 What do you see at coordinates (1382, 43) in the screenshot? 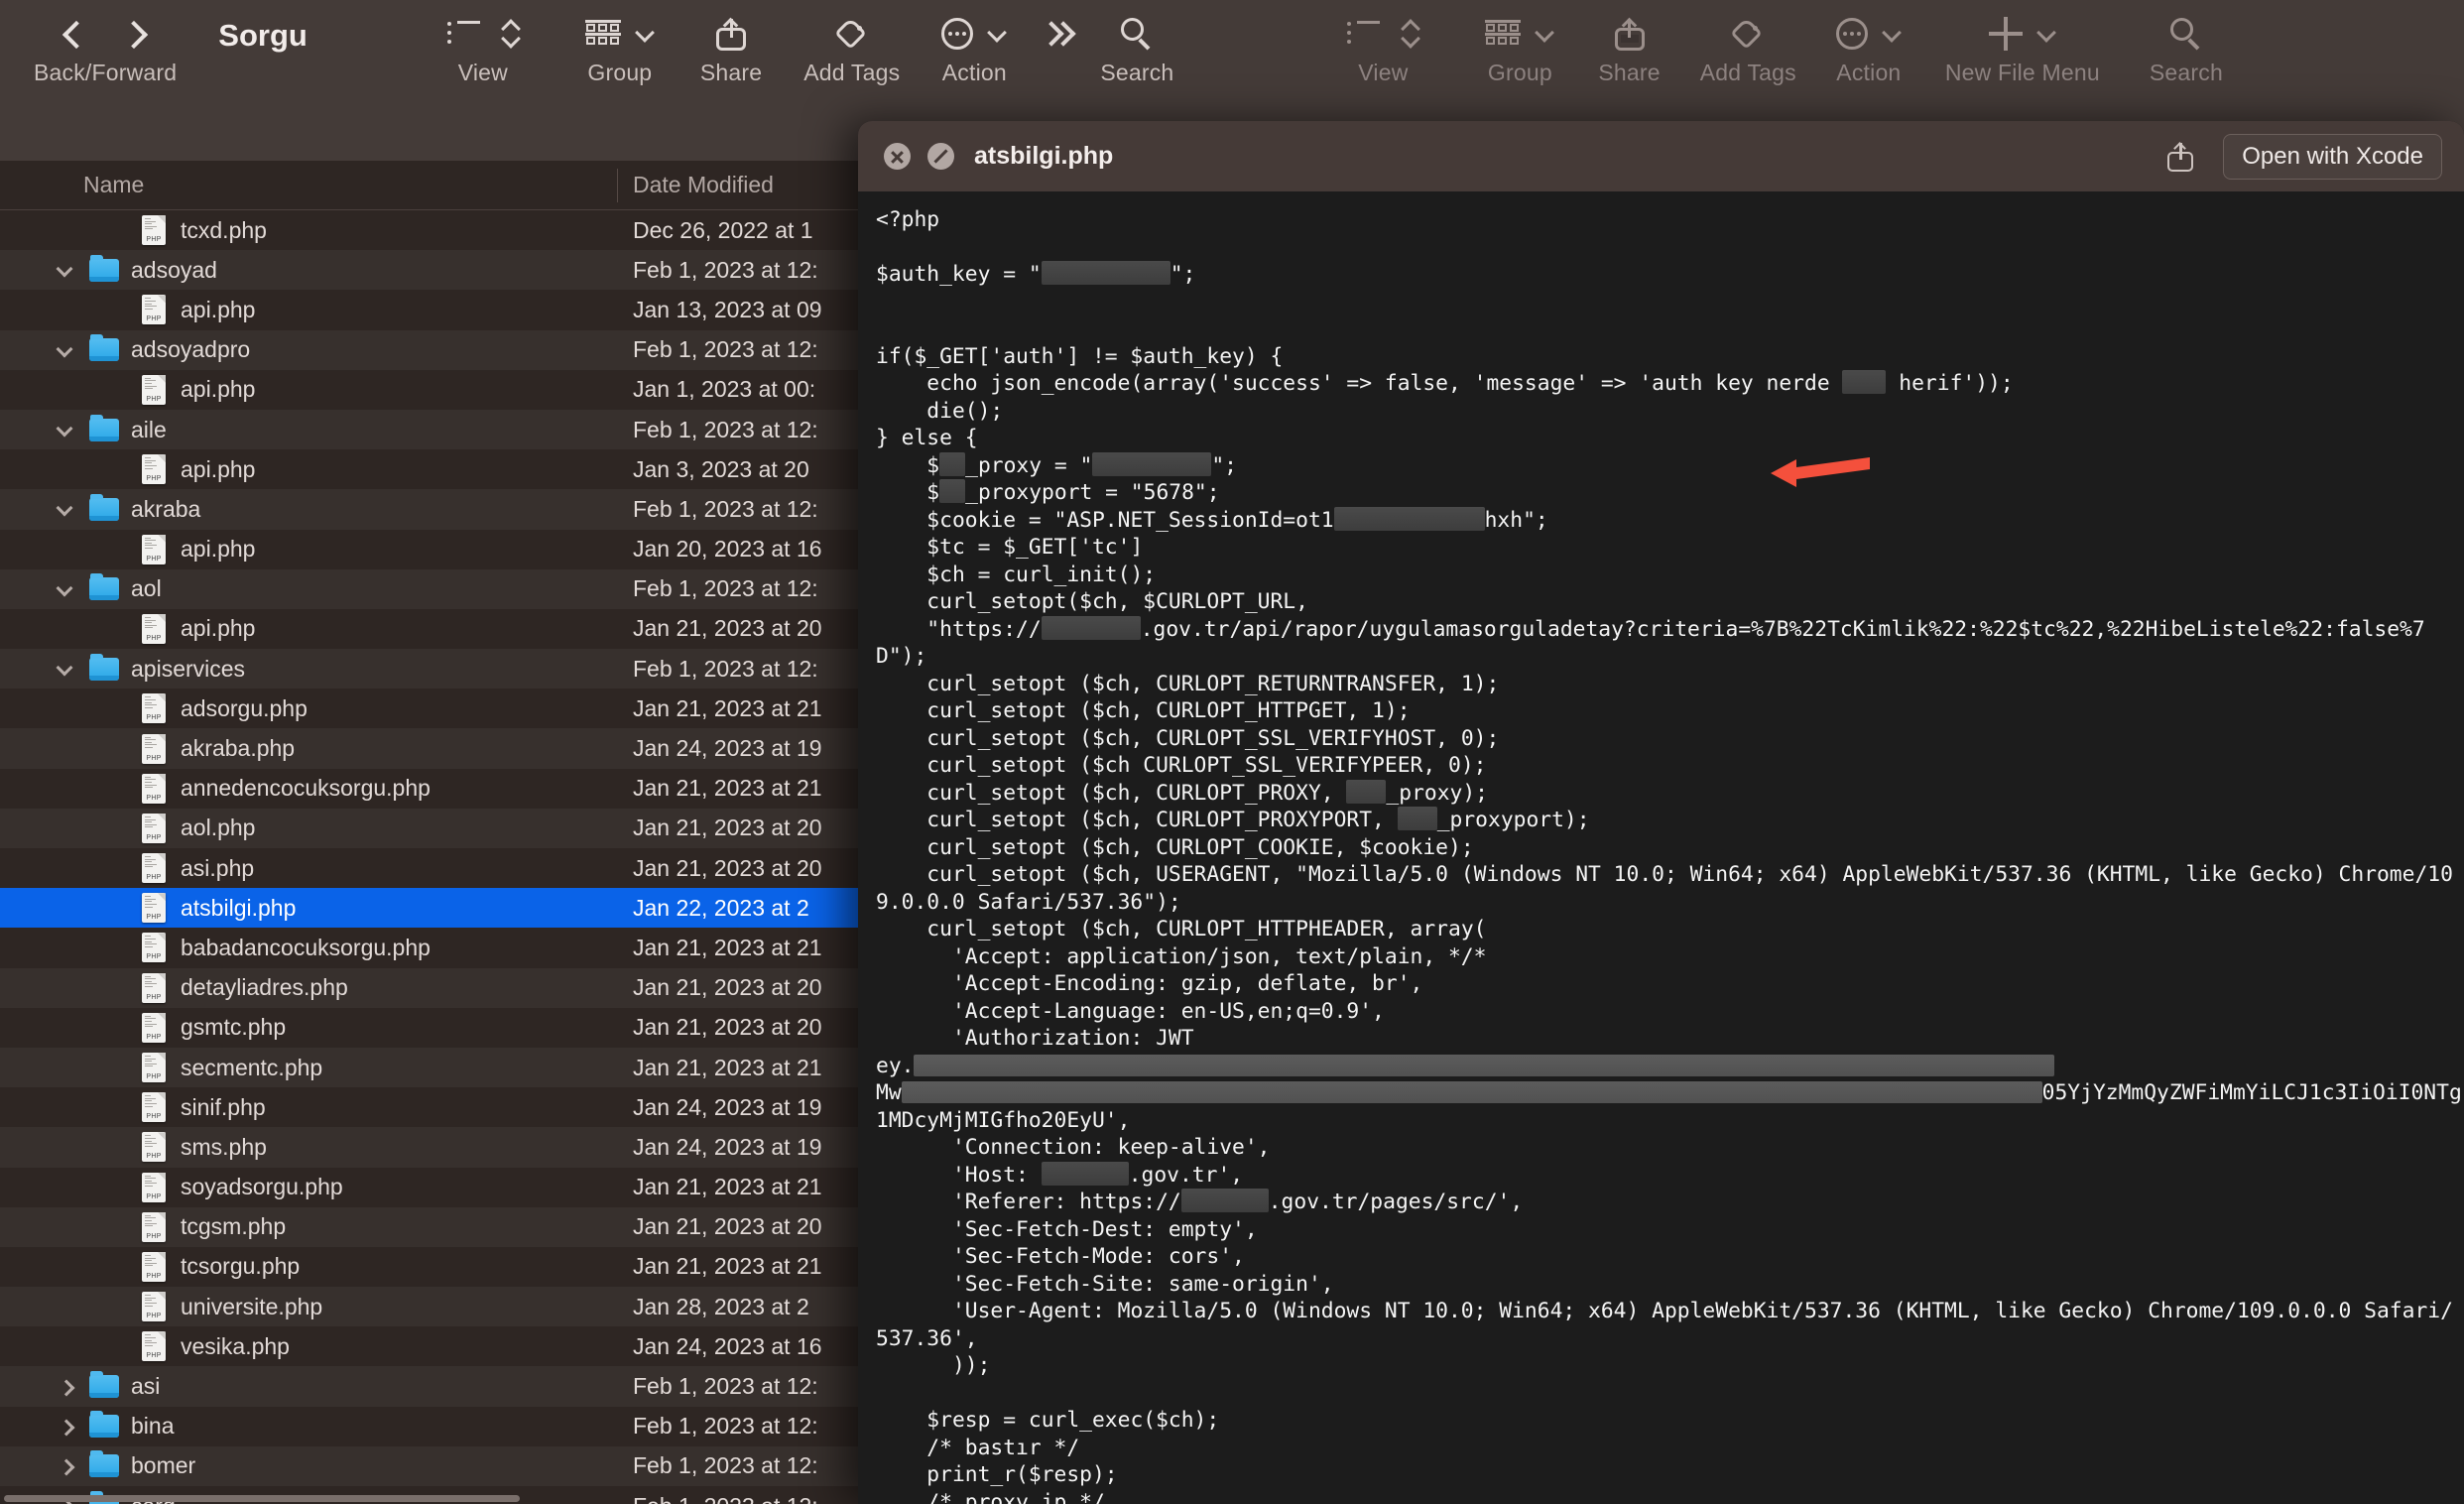
I see `bg-toolbar-view-group: View` at bounding box center [1382, 43].